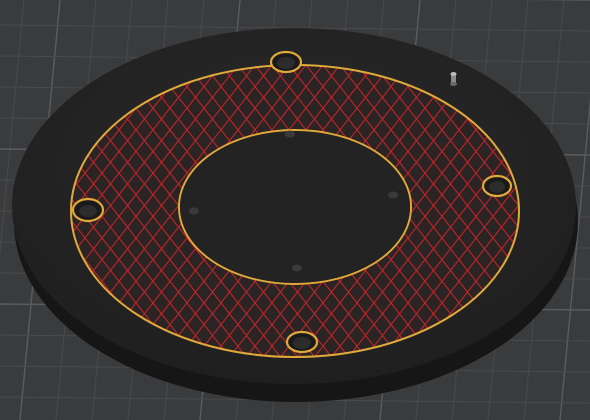 The height and width of the screenshot is (420, 590). I want to click on mounting-hole-bottom, so click(302, 342).